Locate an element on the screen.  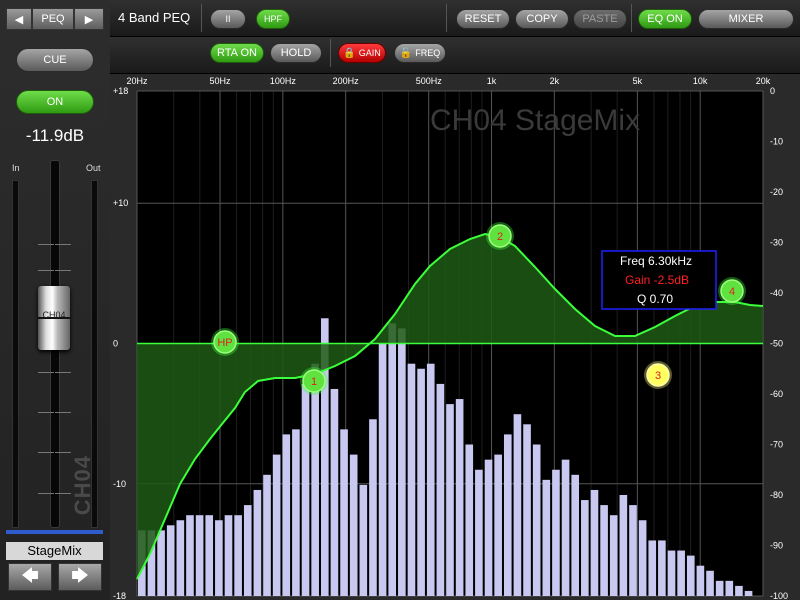
rta-axis-label: -50 is located at coordinates (776, 344).